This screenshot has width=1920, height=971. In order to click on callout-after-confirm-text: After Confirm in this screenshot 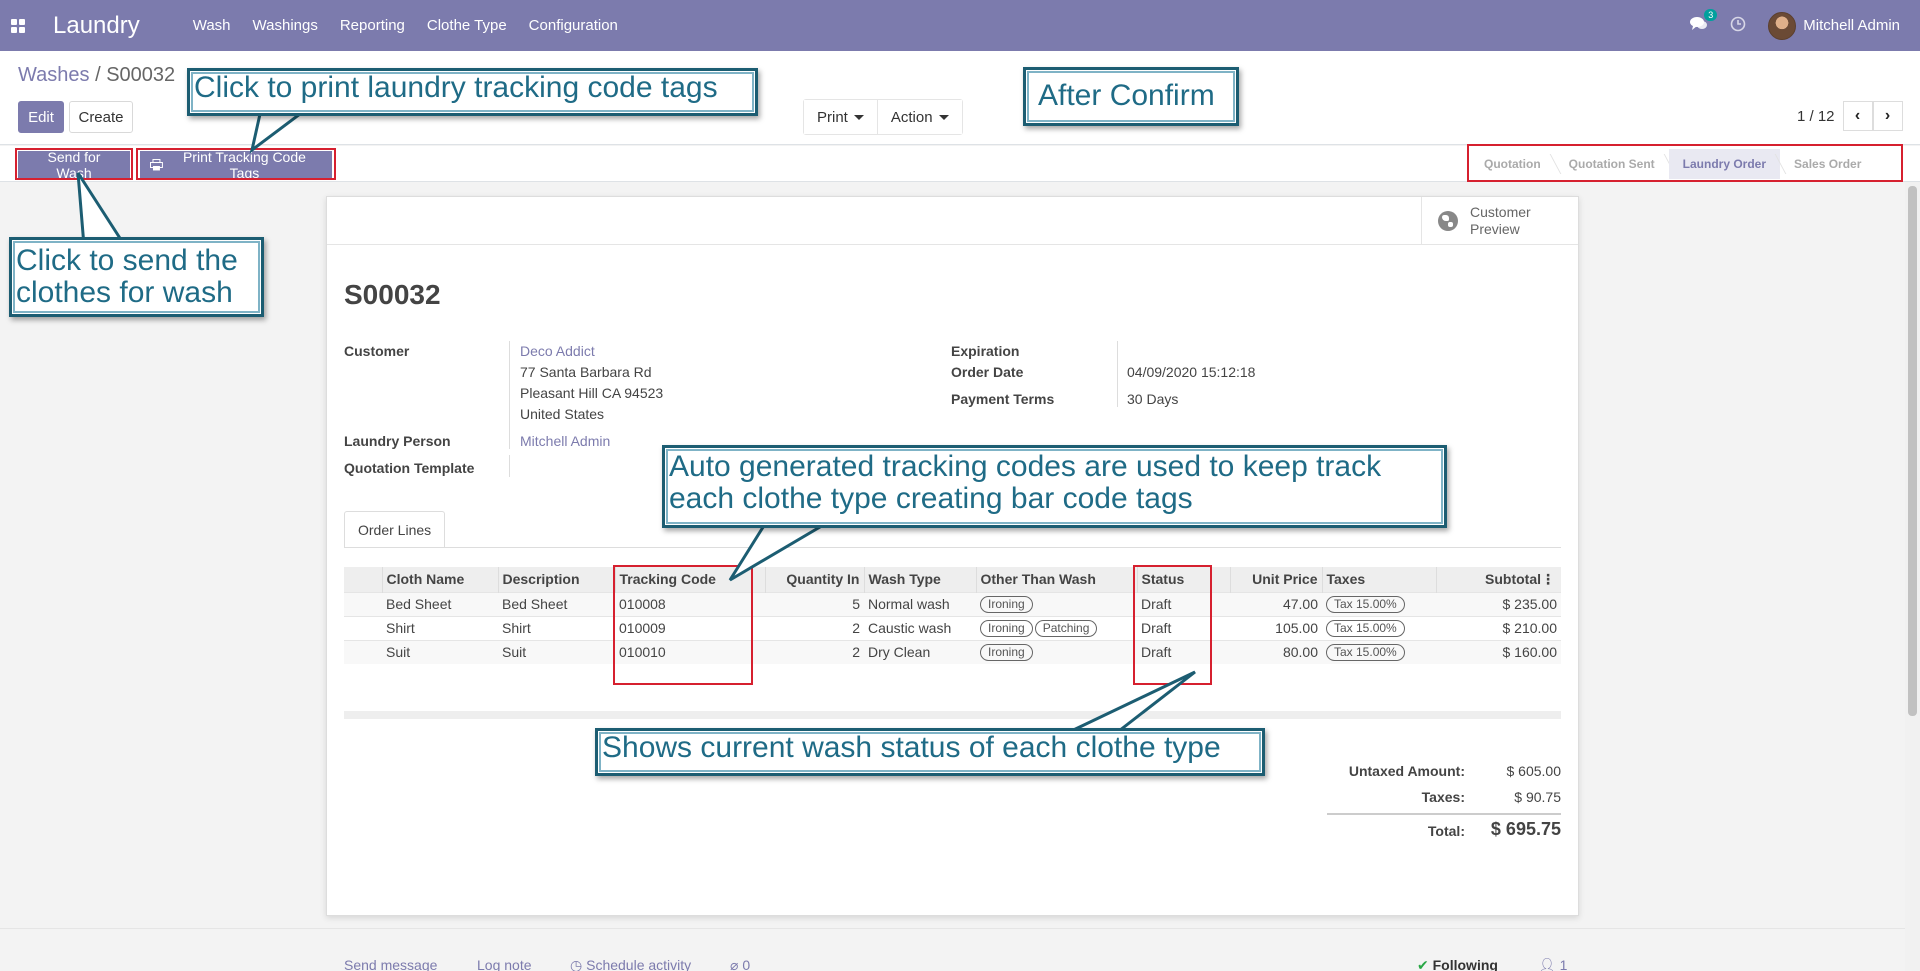, I will do `click(1126, 95)`.